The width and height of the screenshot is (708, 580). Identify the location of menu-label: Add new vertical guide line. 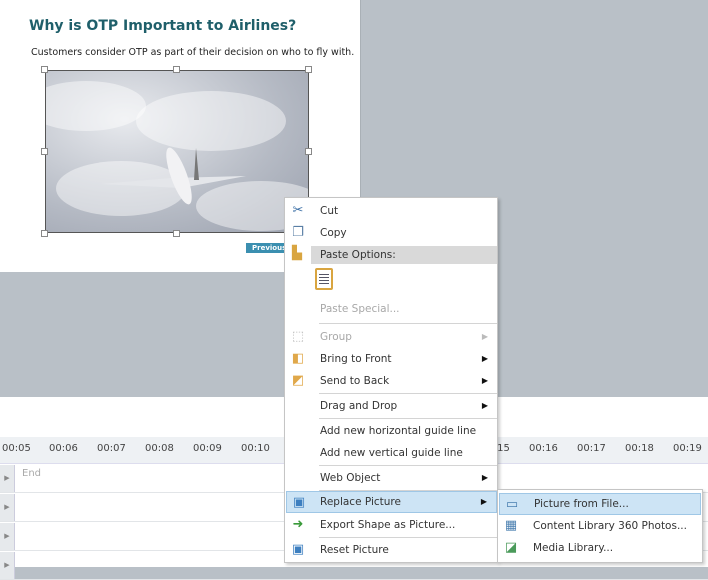
(391, 453).